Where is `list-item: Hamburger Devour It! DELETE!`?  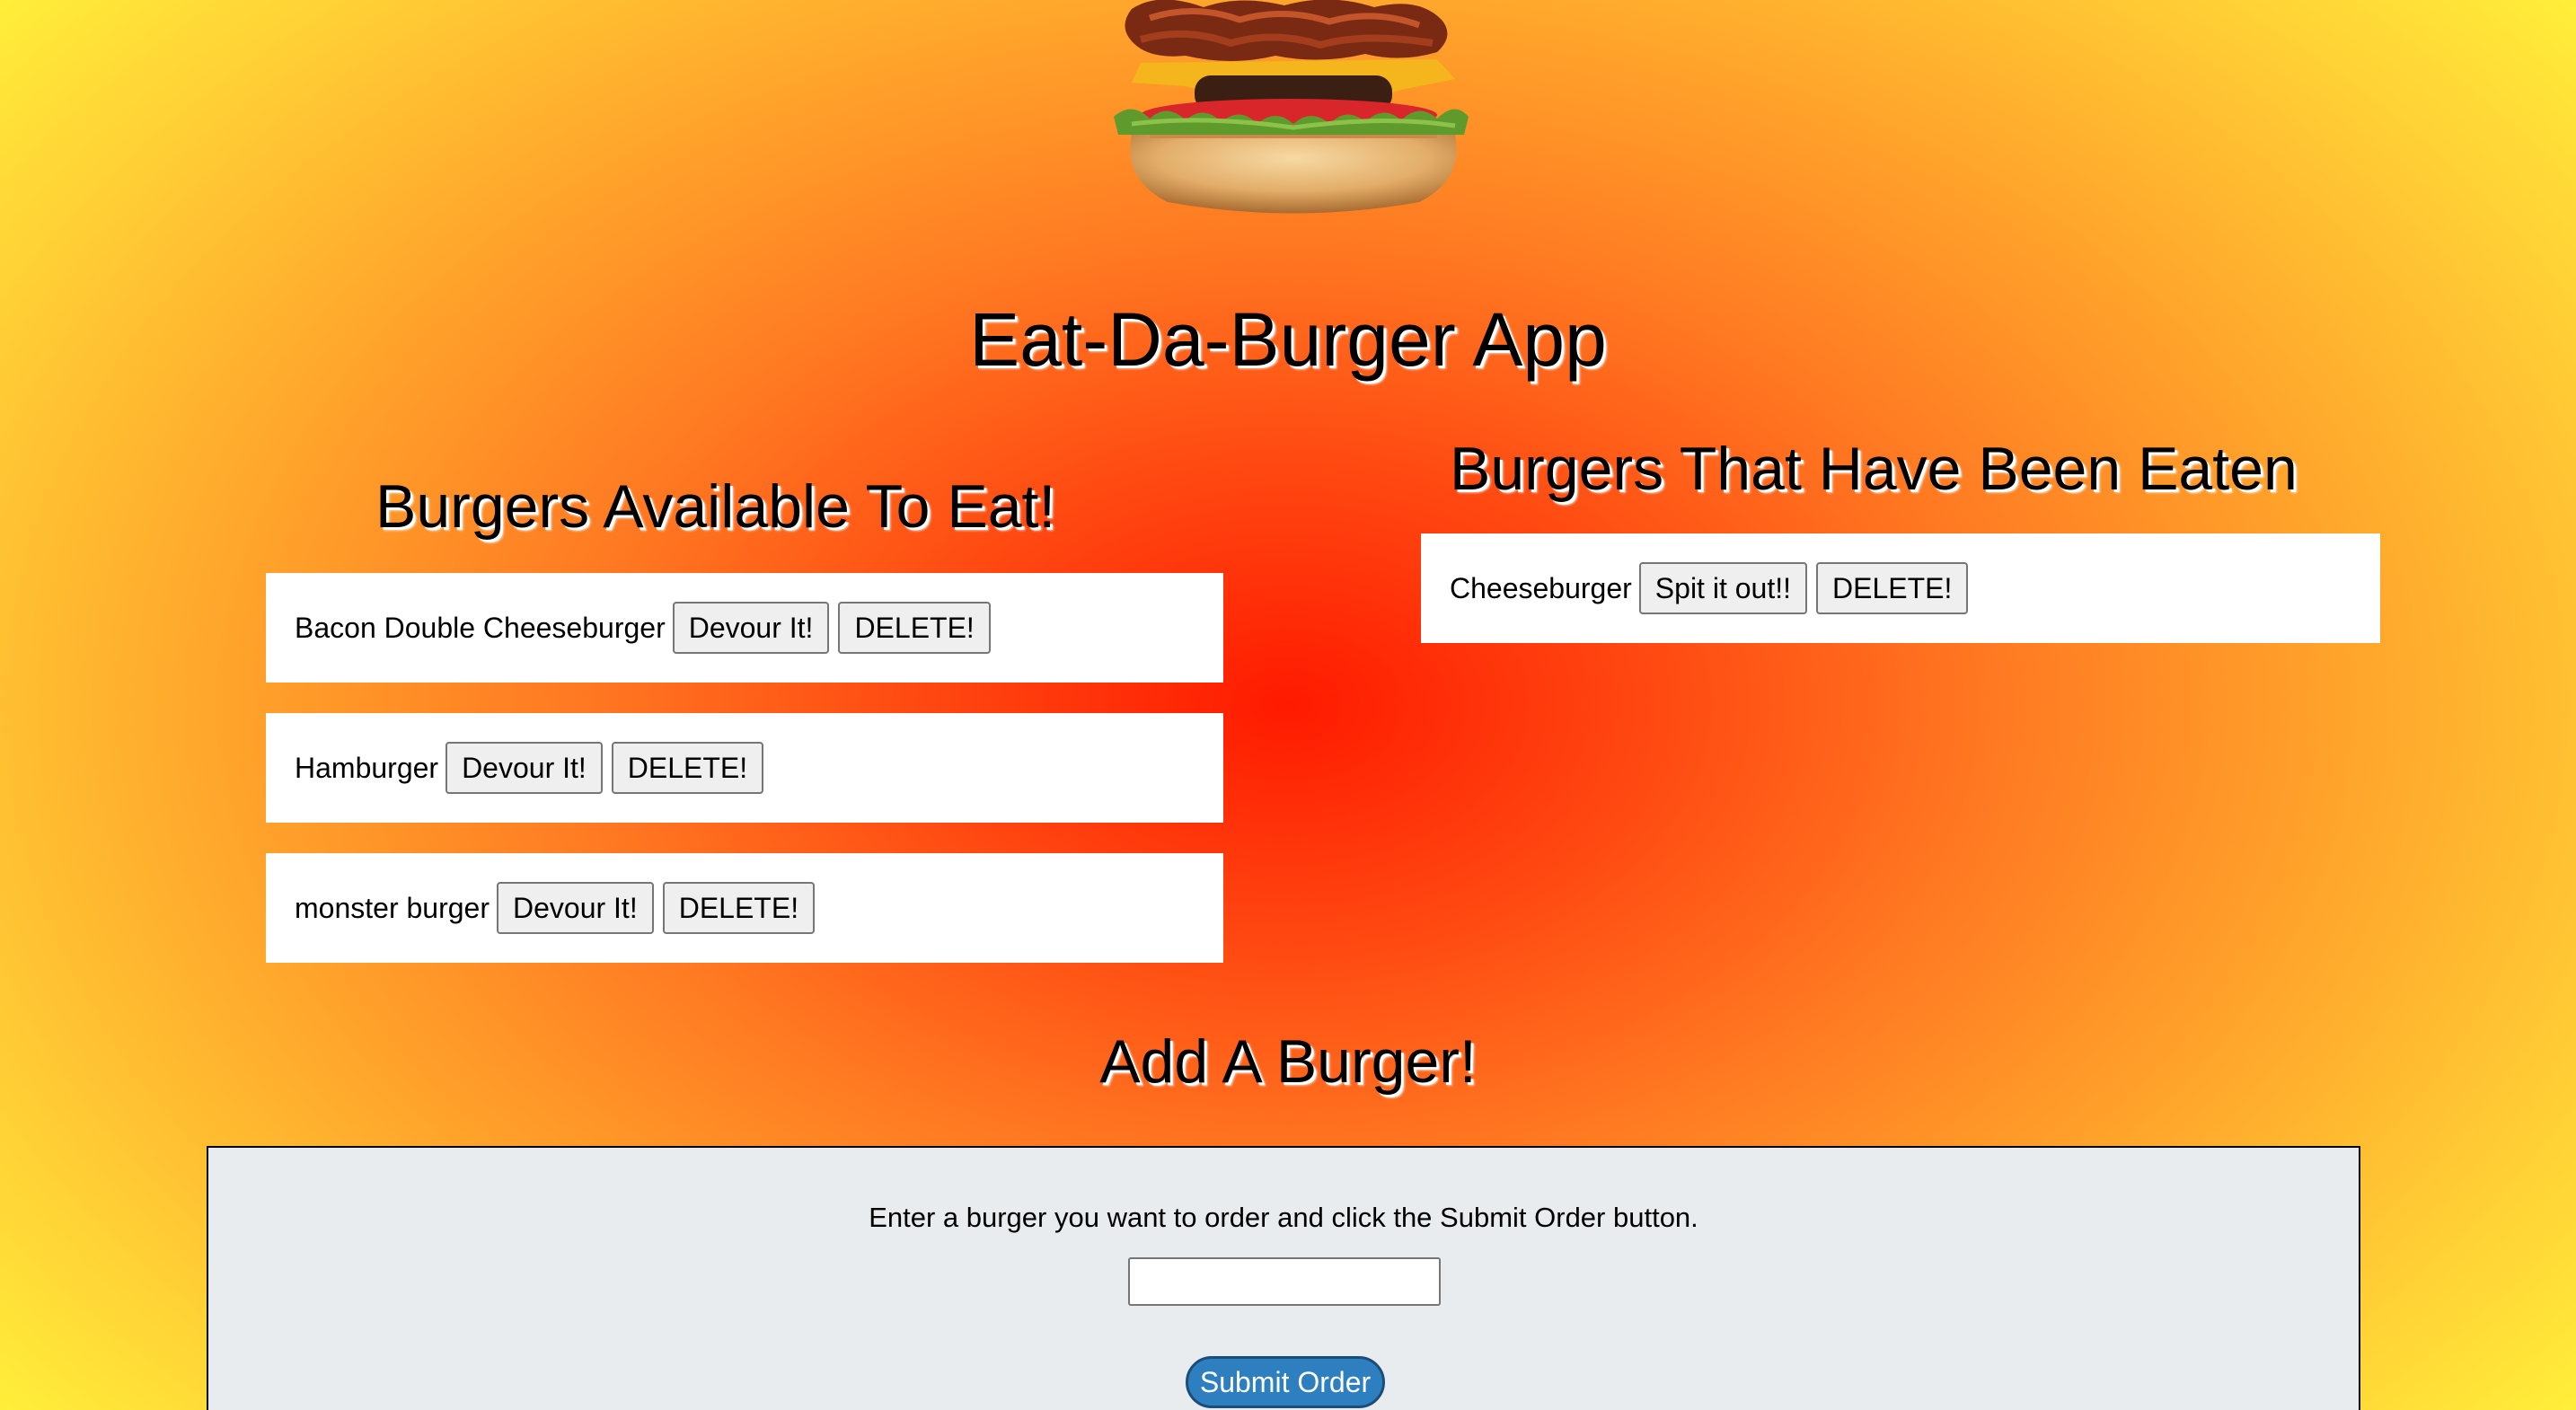
list-item: Hamburger Devour It! DELETE! is located at coordinates (744, 768).